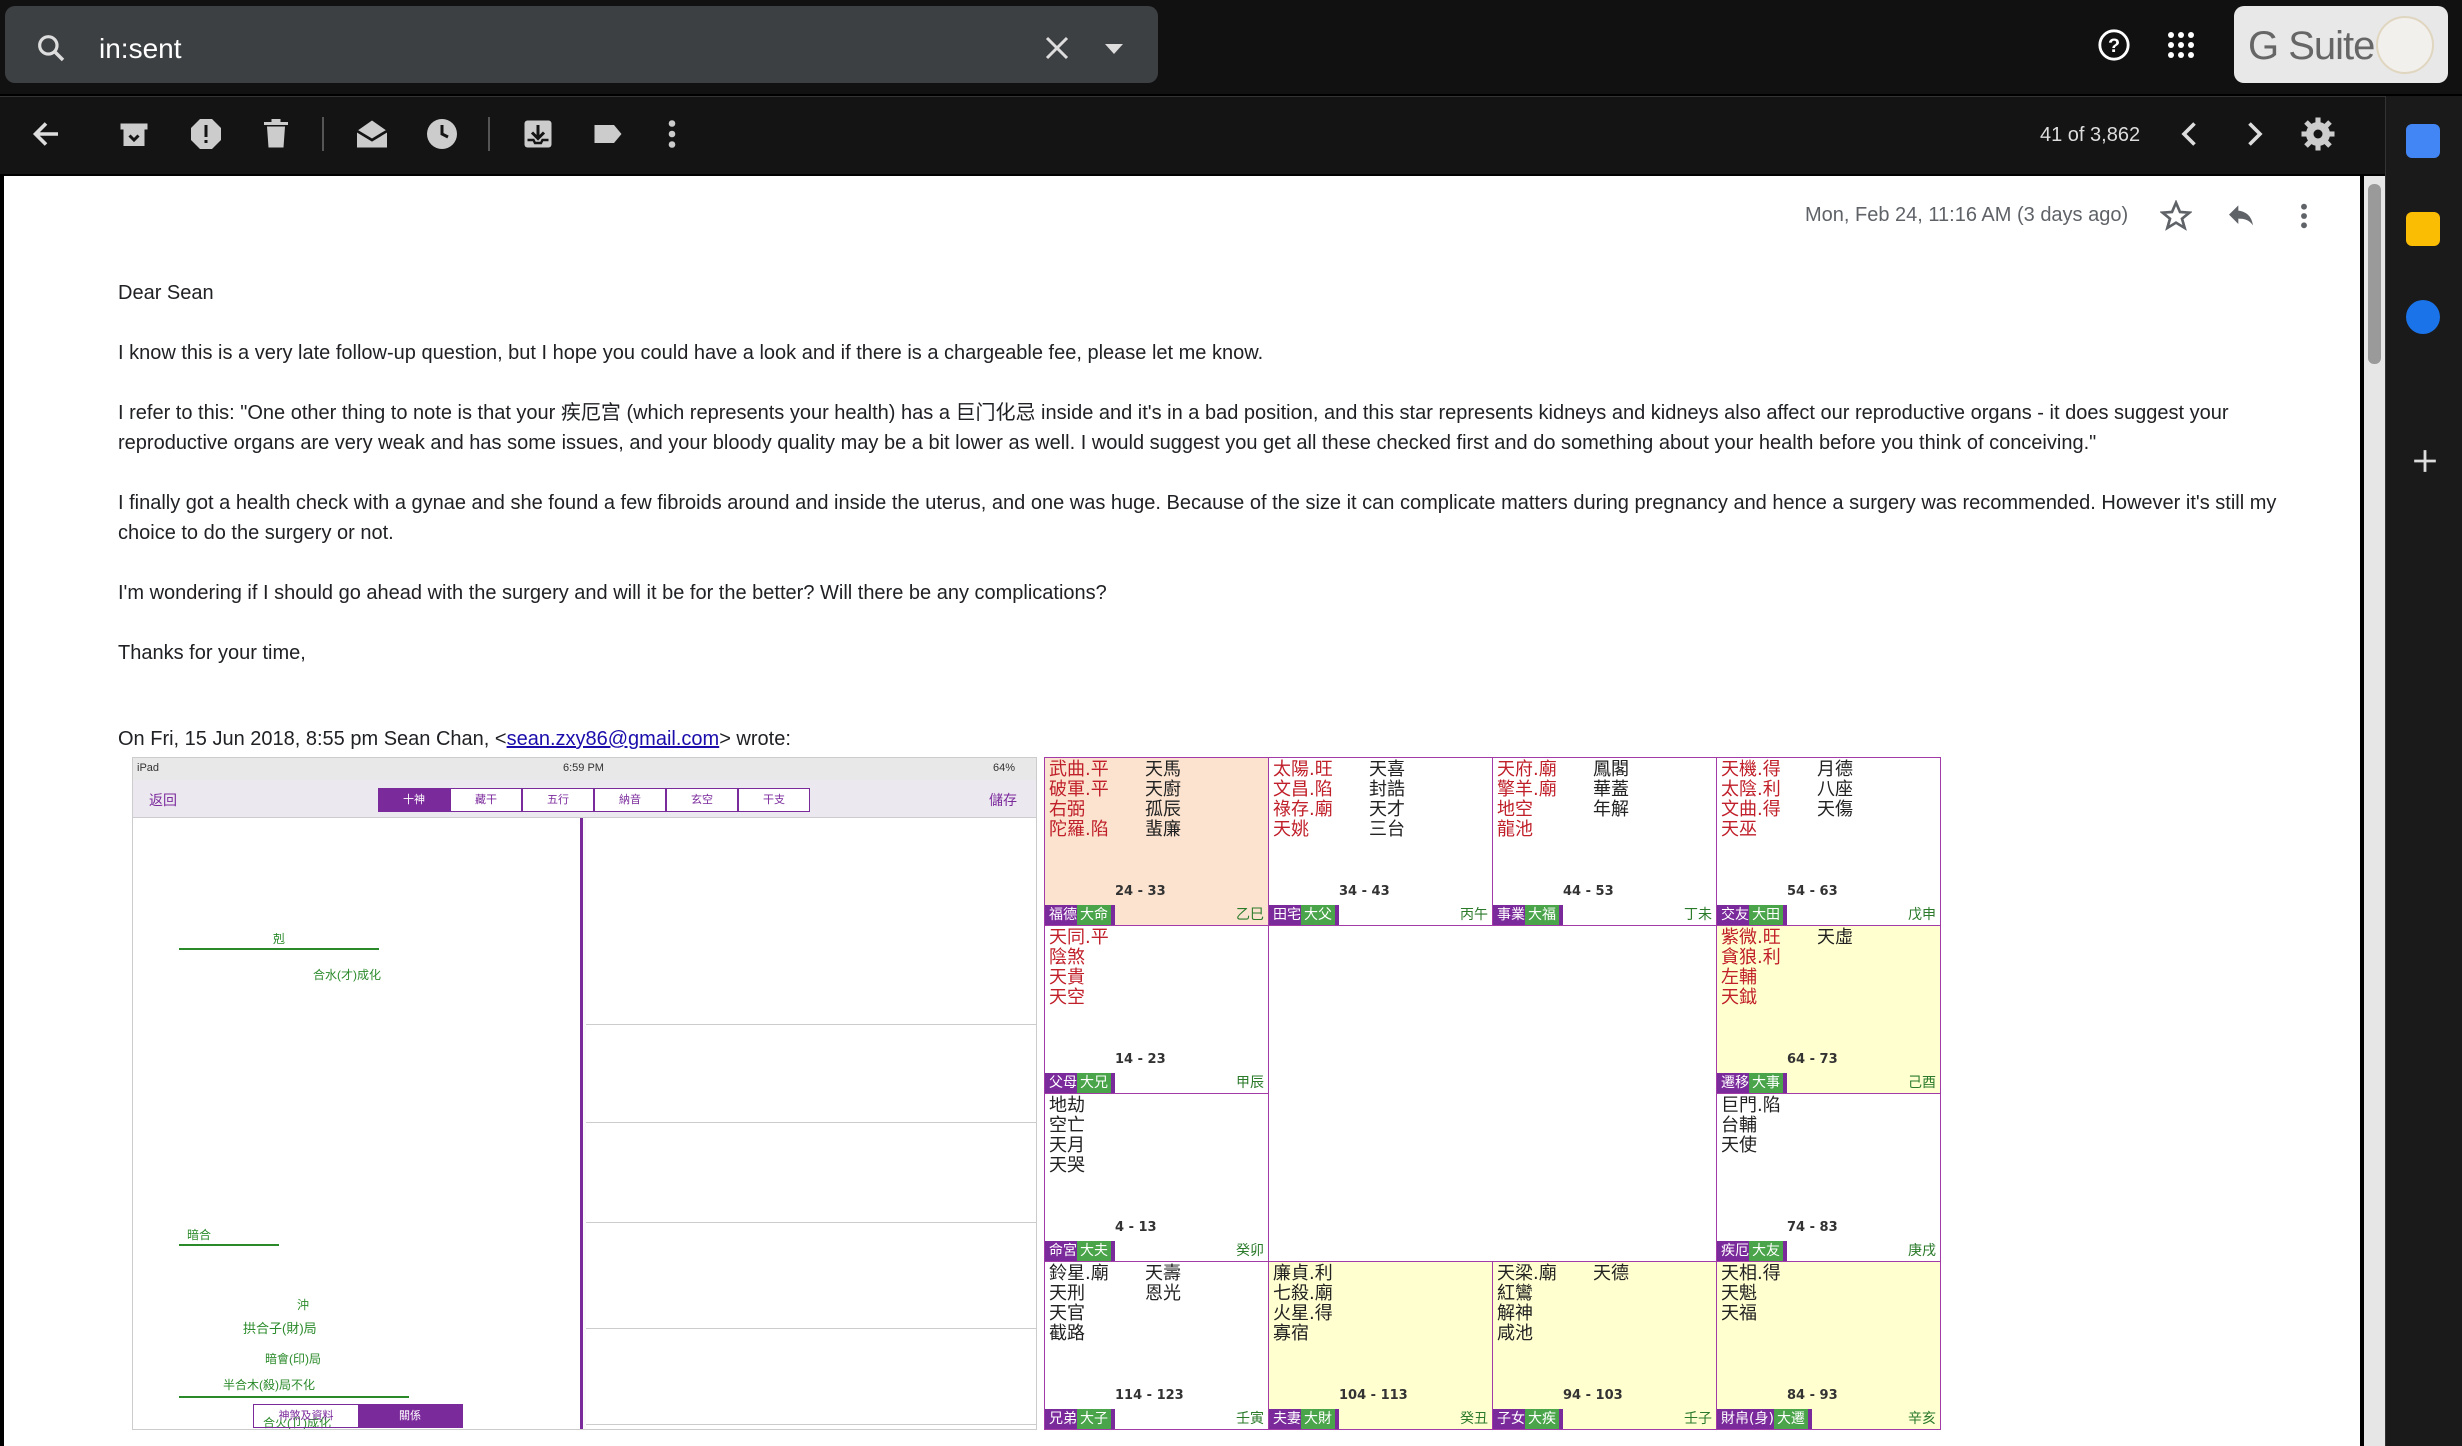  Describe the element at coordinates (323, 134) in the screenshot. I see `toolbar-divider` at that location.